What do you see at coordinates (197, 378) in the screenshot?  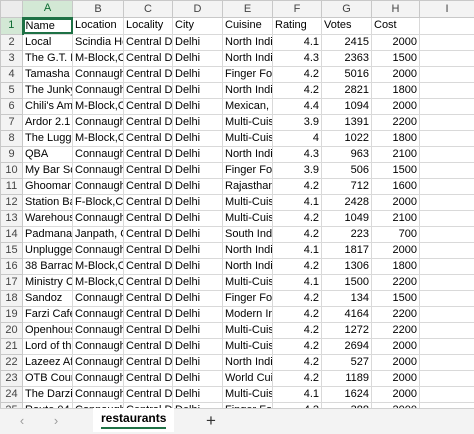 I see `cell-d23: Delhi` at bounding box center [197, 378].